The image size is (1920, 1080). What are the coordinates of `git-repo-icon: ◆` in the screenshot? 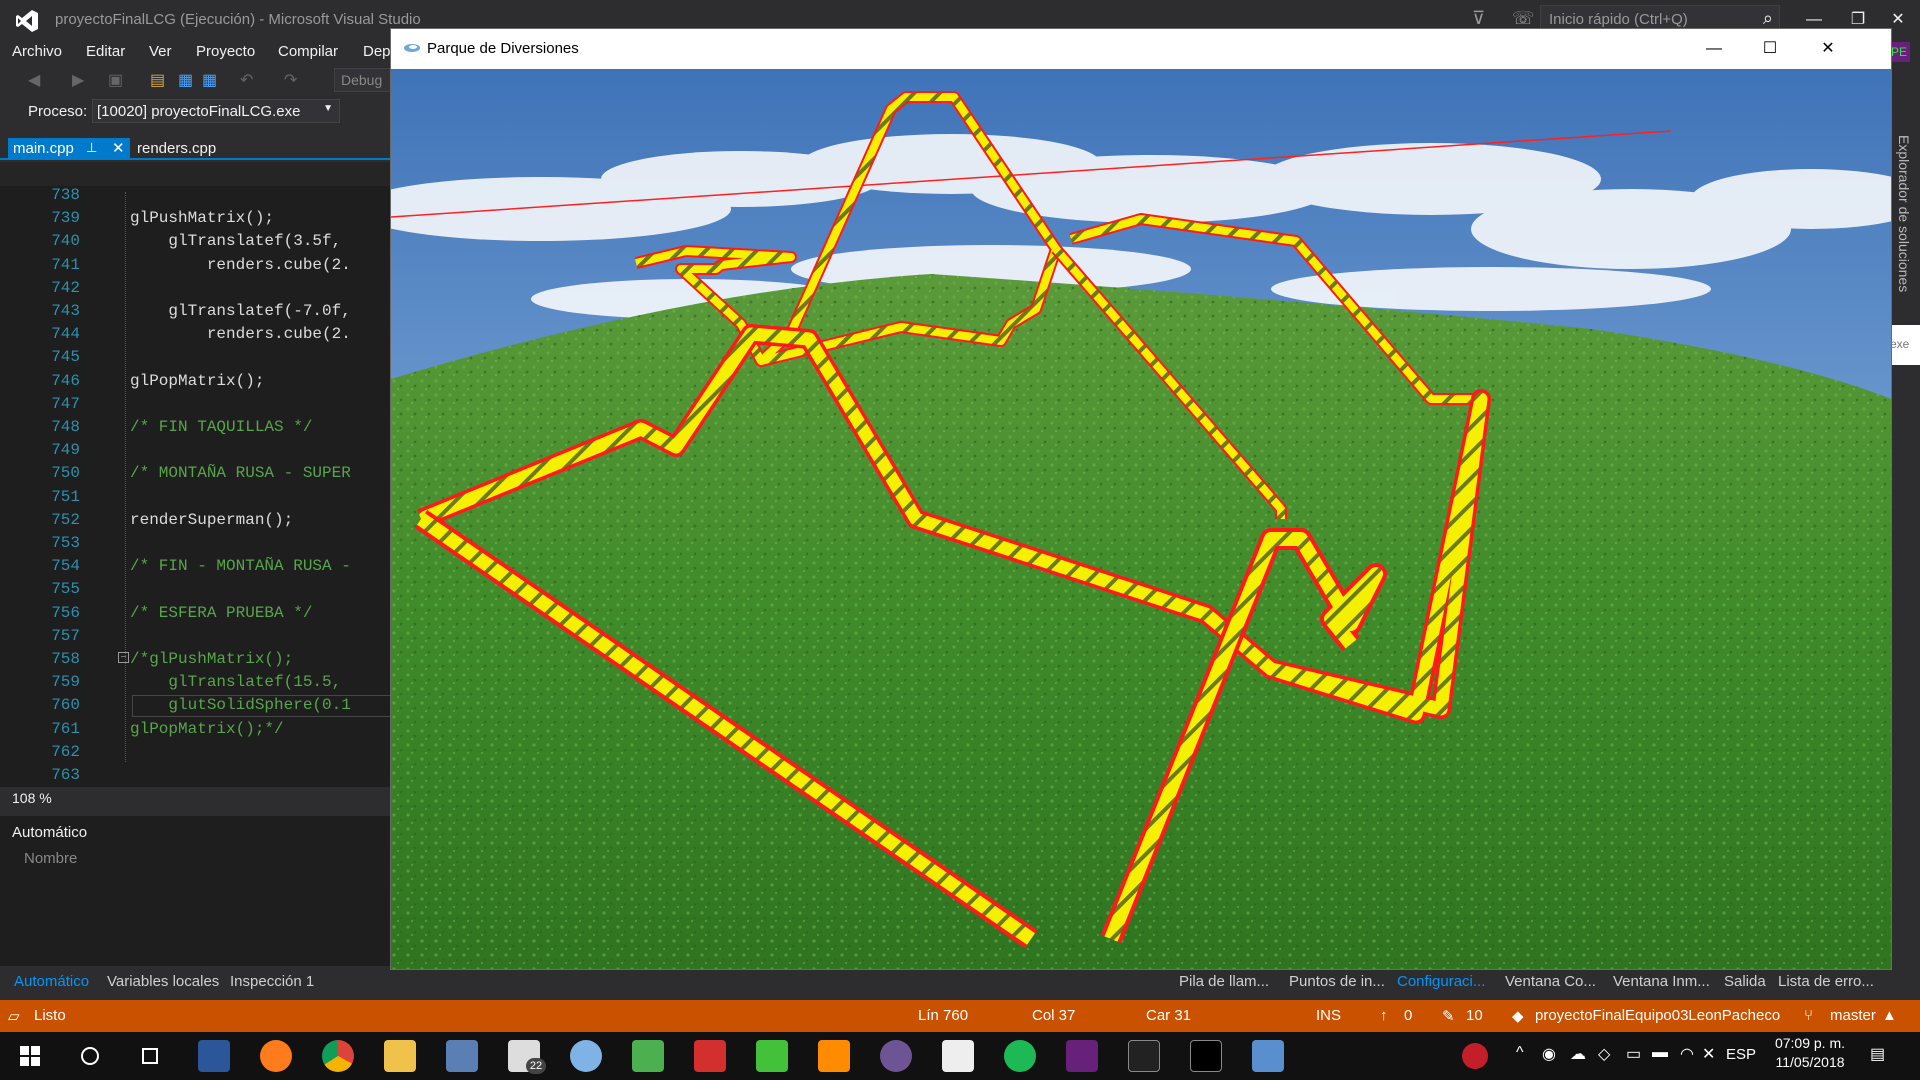 It's located at (1518, 1016).